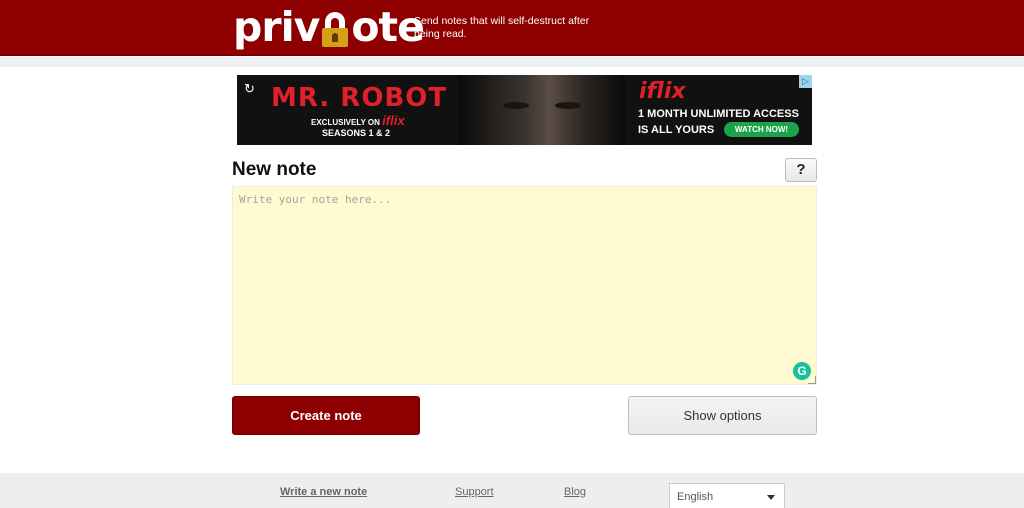 This screenshot has width=1024, height=508. What do you see at coordinates (274, 169) in the screenshot?
I see `page-title: New note` at bounding box center [274, 169].